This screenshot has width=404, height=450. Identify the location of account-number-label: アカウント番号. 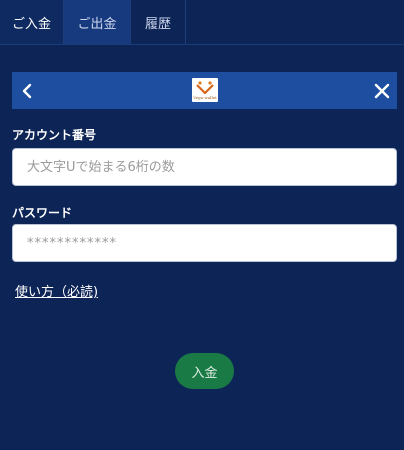
(54, 135).